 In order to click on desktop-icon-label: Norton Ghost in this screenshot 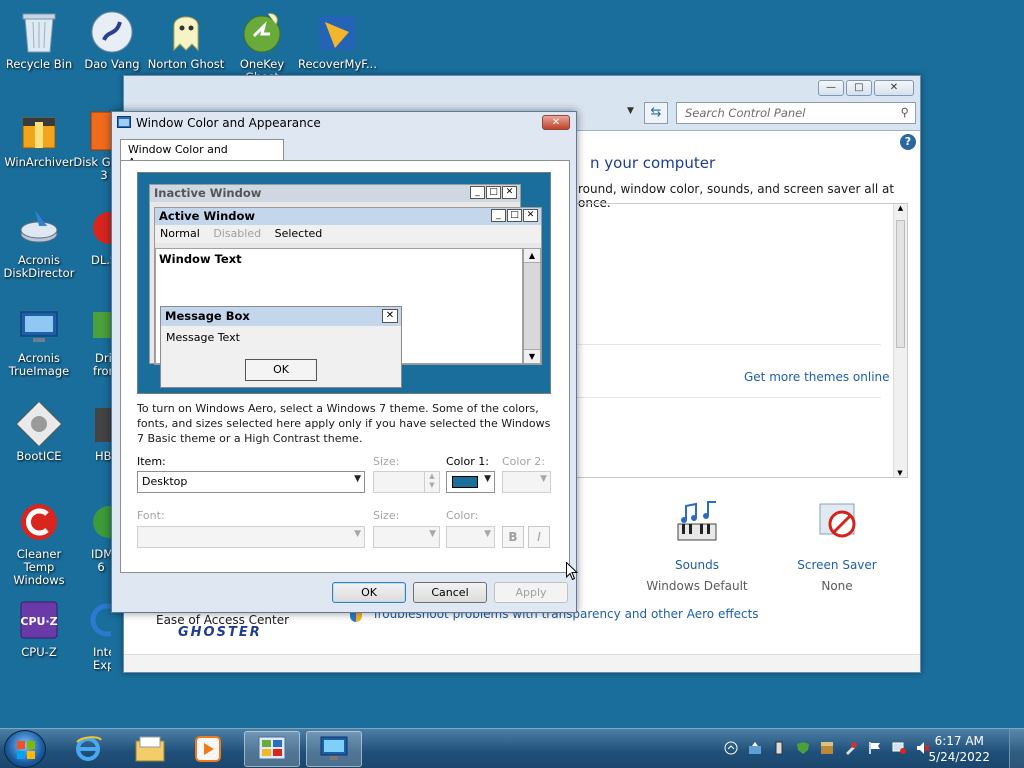, I will do `click(186, 64)`.